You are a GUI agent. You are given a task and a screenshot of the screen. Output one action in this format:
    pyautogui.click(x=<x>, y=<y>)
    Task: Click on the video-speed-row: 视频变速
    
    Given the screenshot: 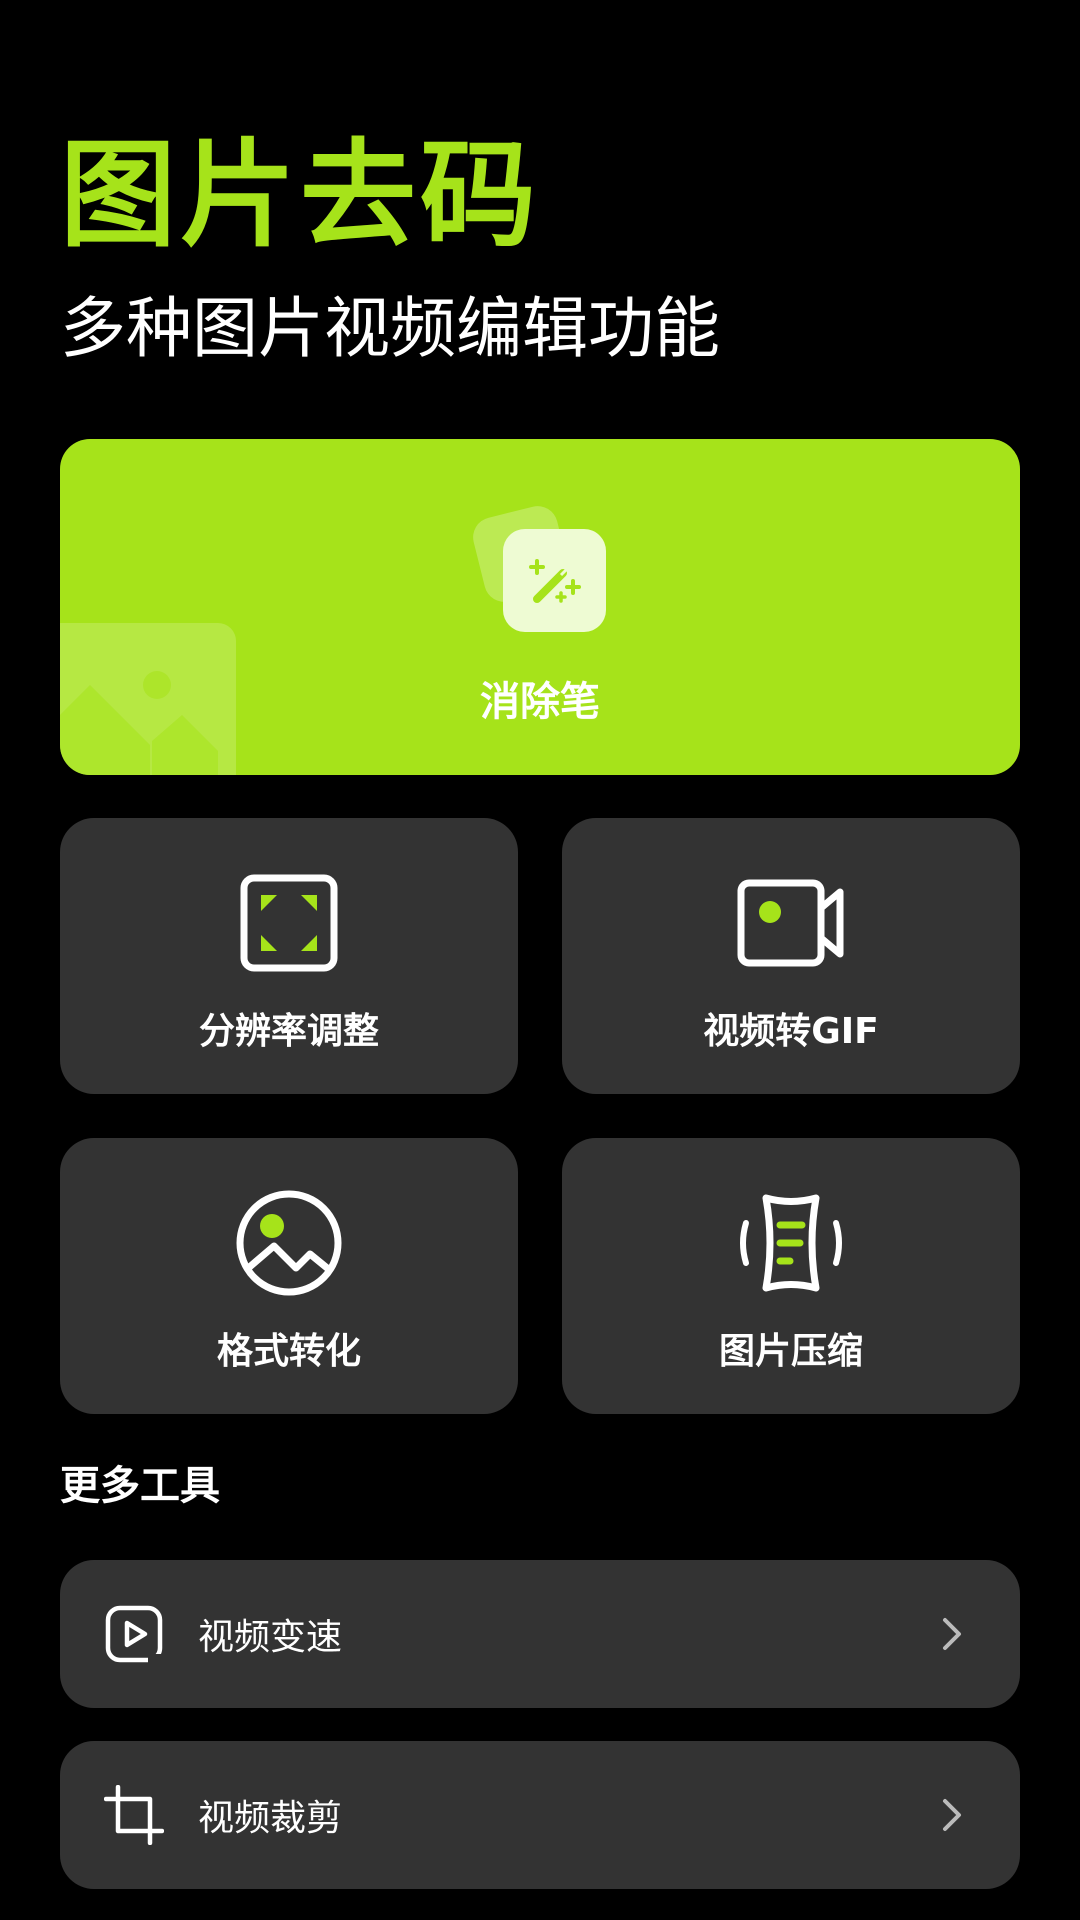 What is the action you would take?
    pyautogui.click(x=540, y=1634)
    